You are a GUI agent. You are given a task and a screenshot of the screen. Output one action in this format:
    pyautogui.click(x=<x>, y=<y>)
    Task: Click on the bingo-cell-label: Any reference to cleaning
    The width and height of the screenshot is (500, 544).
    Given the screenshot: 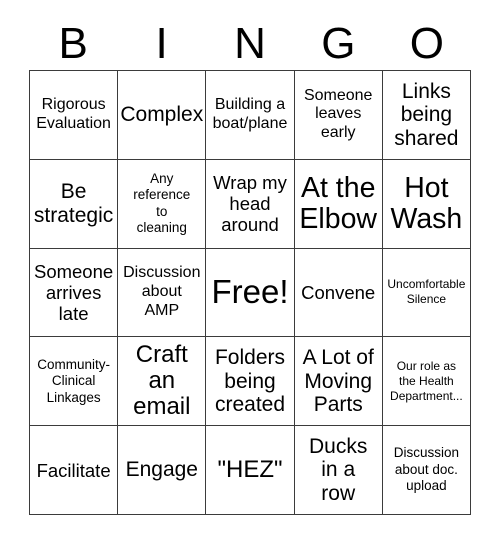 What is the action you would take?
    pyautogui.click(x=162, y=203)
    